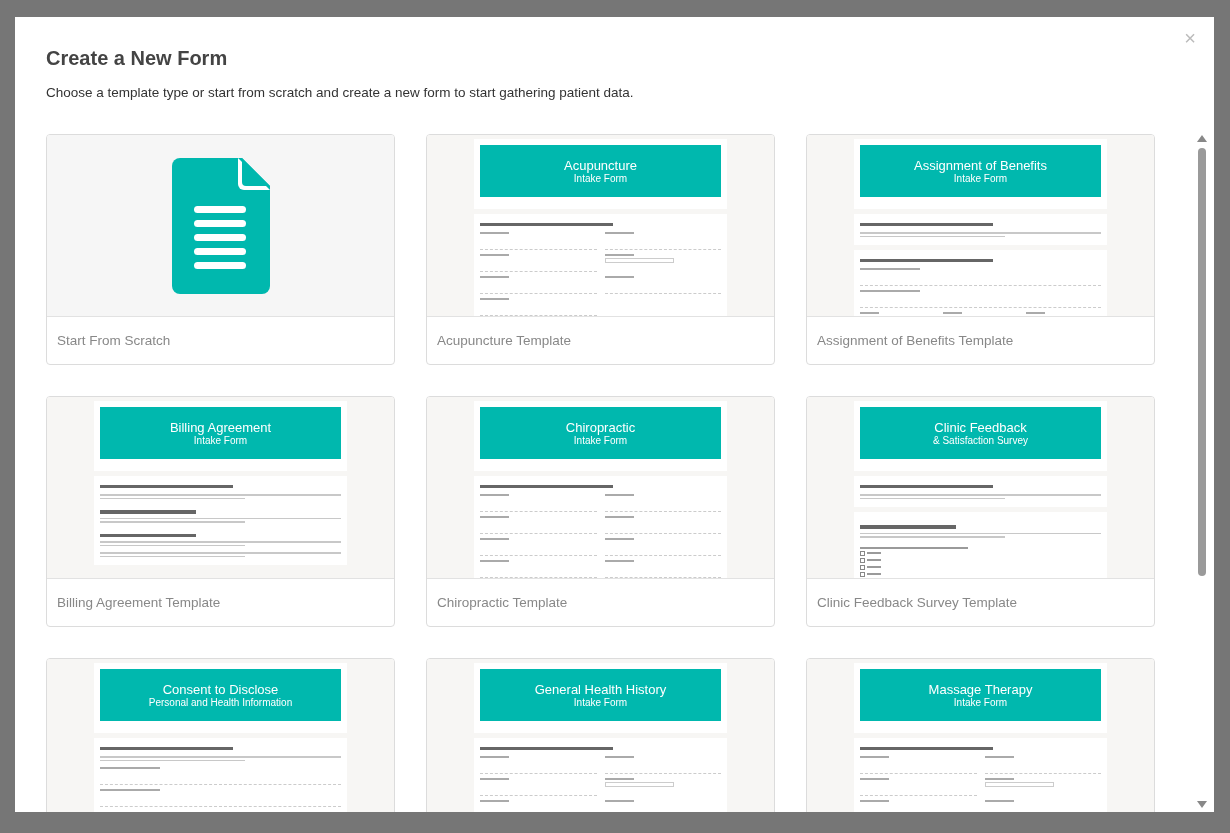 The height and width of the screenshot is (833, 1230). Describe the element at coordinates (980, 427) in the screenshot. I see `banner-title: Clinic Feedback` at that location.